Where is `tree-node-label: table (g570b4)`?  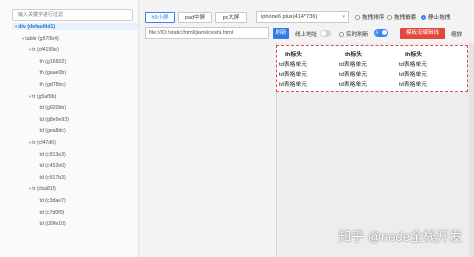 tree-node-label: table (g570b4) is located at coordinates (42, 38).